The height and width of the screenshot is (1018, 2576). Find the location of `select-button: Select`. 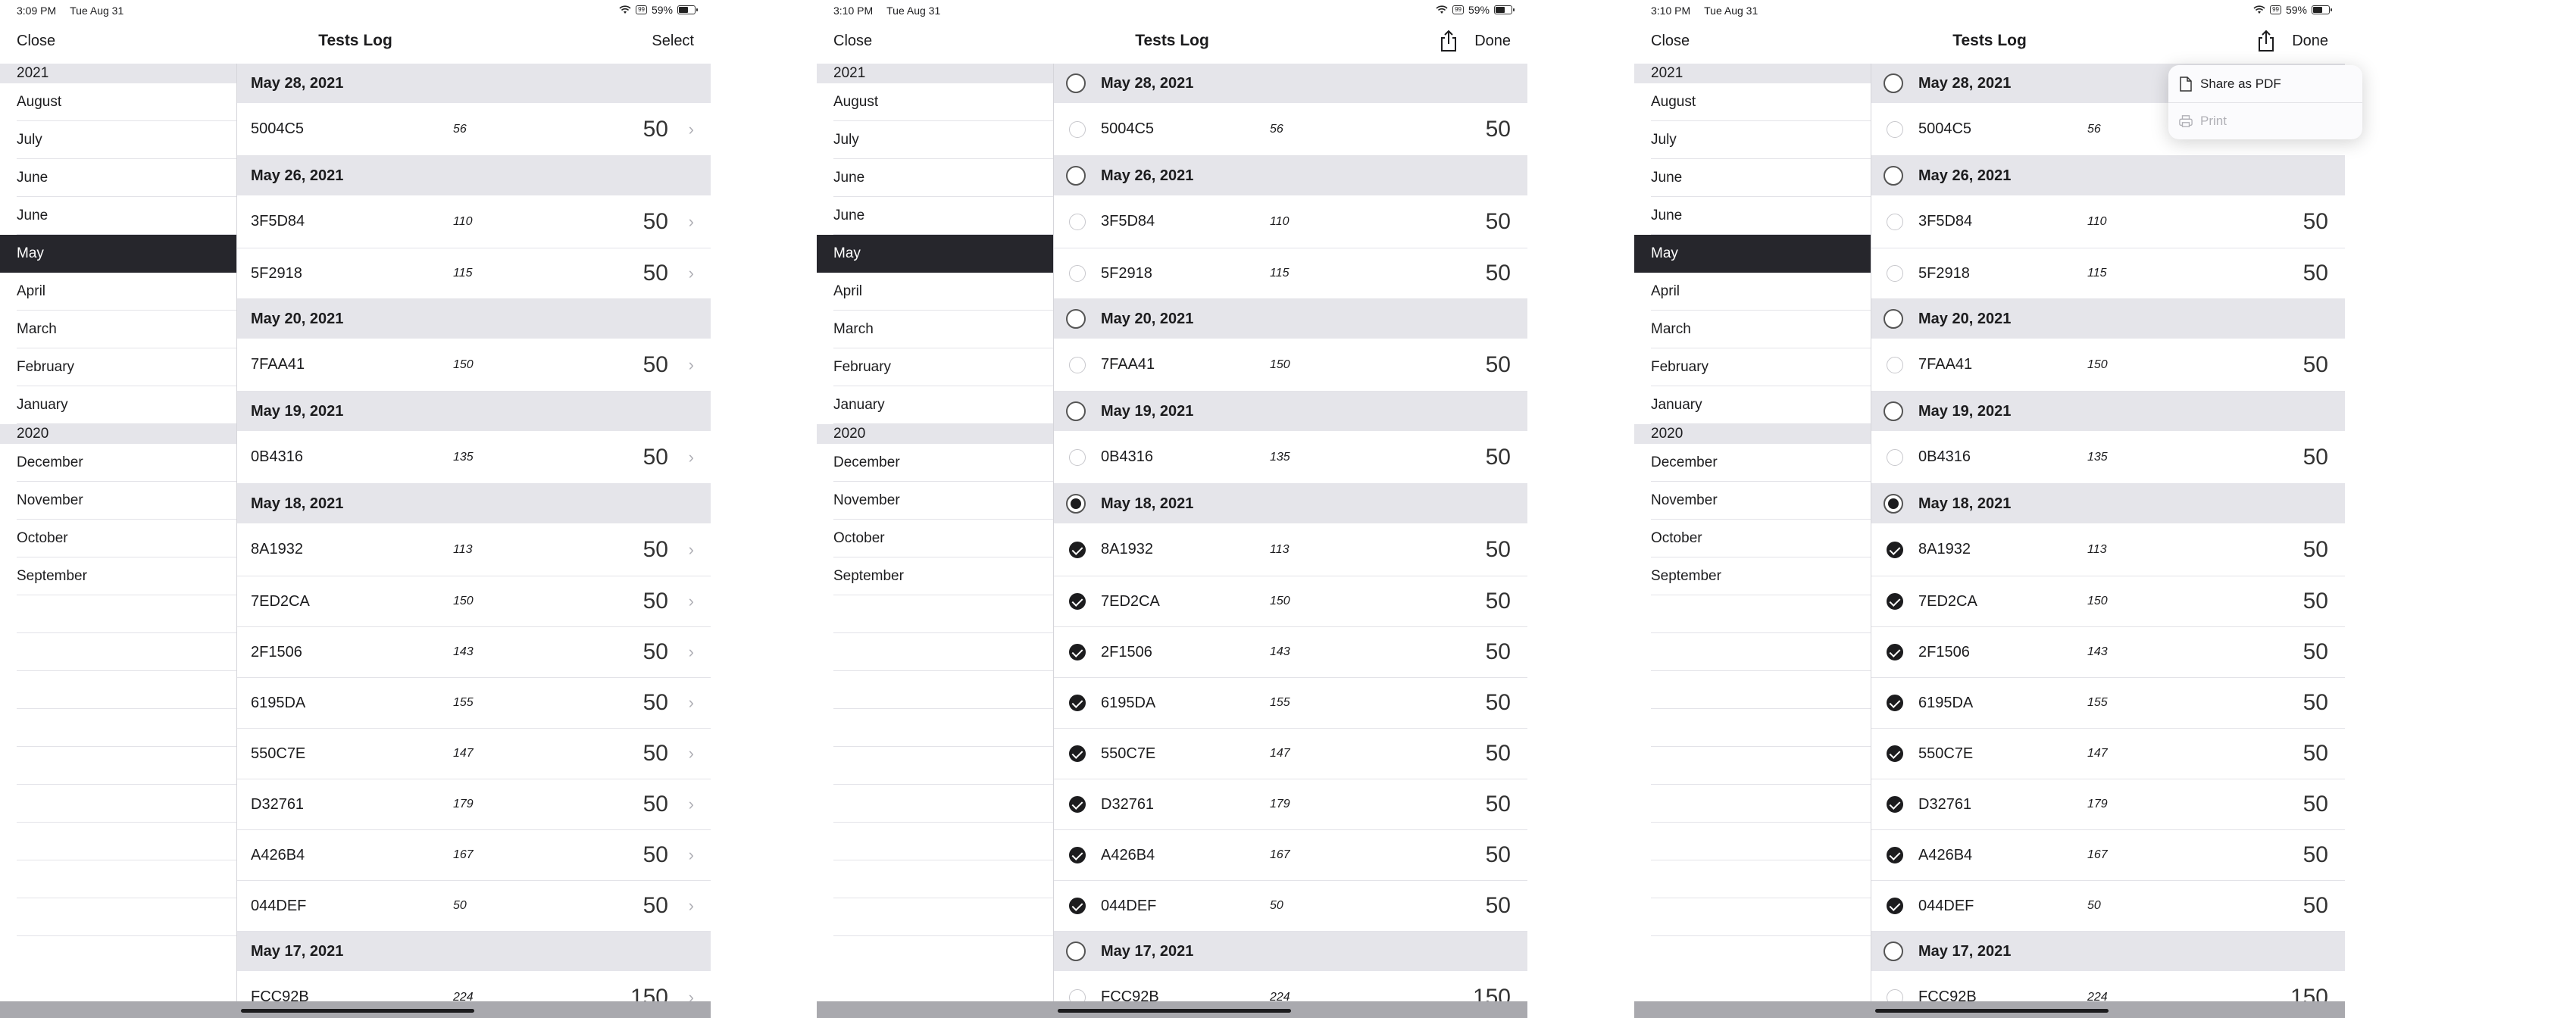

select-button: Select is located at coordinates (673, 41).